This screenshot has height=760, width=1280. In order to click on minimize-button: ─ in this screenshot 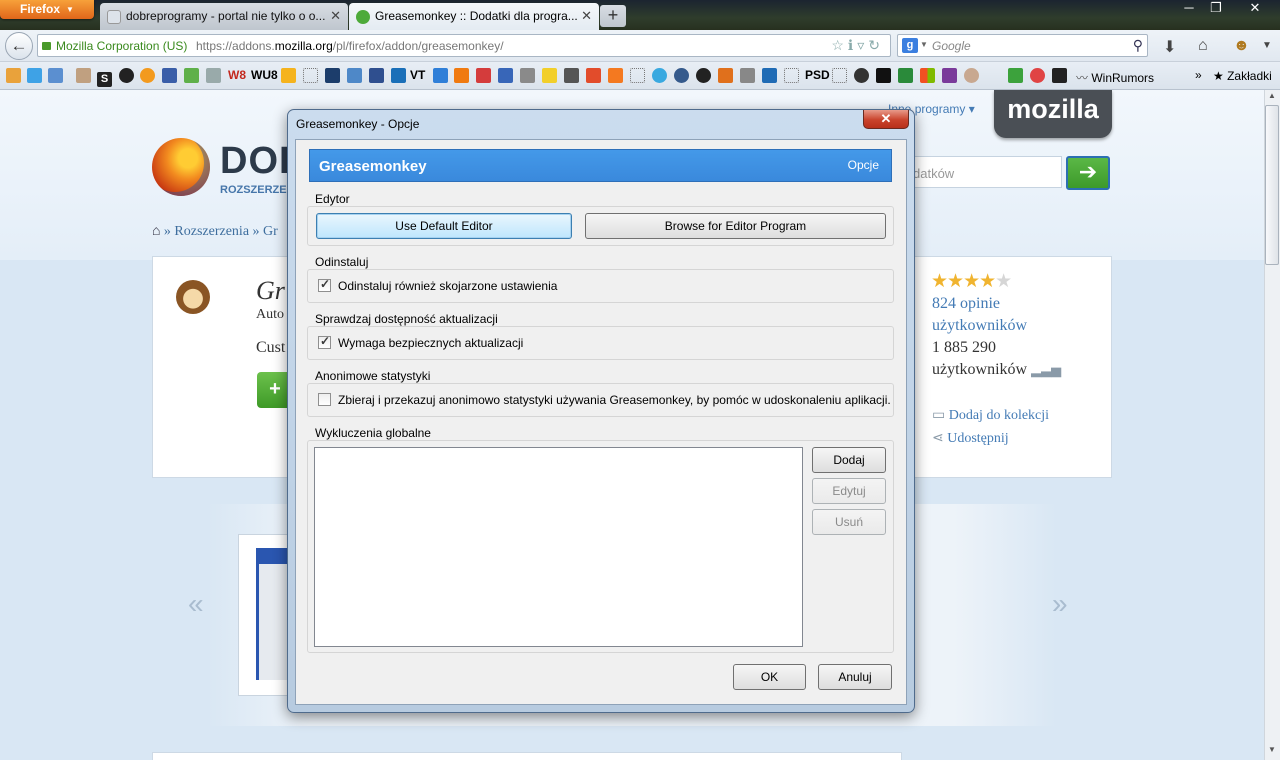, I will do `click(1189, 8)`.